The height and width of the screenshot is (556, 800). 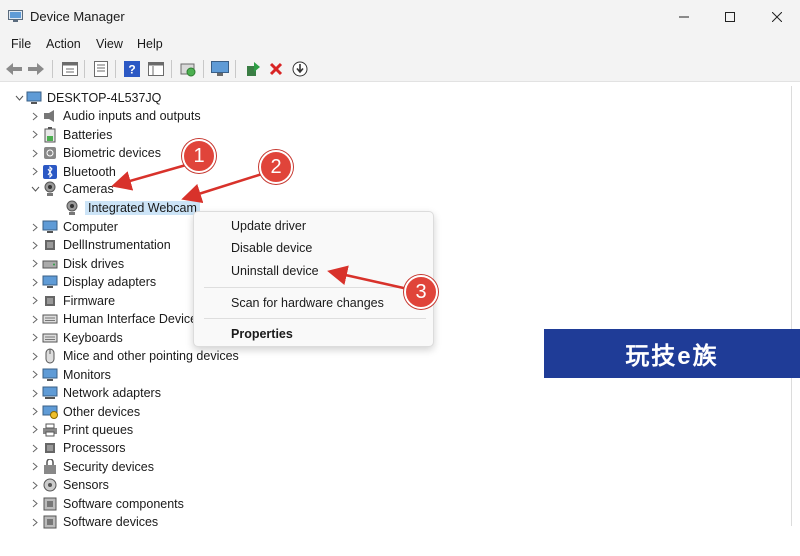 What do you see at coordinates (50, 522) in the screenshot?
I see `software-device-icon` at bounding box center [50, 522].